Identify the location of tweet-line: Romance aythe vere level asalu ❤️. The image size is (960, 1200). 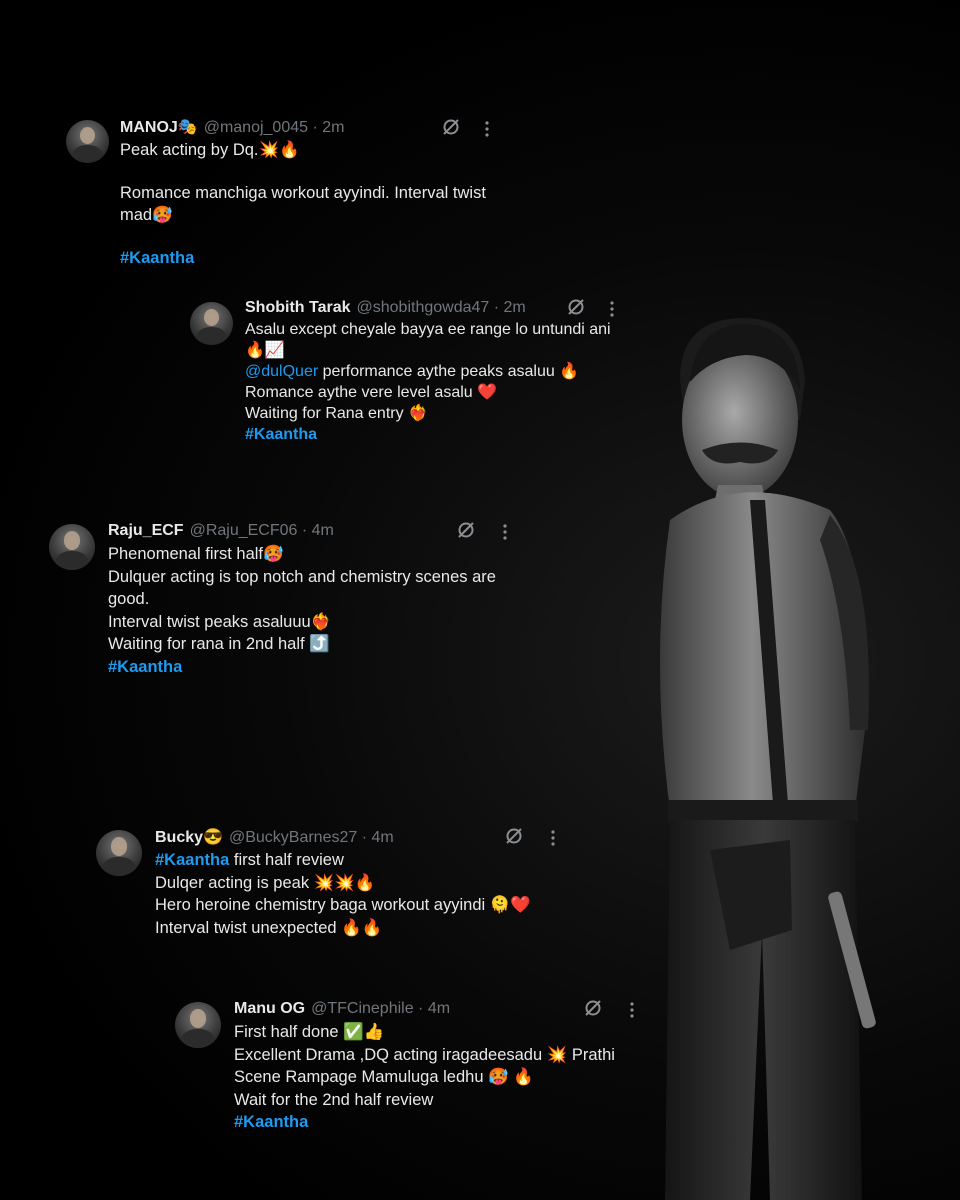
(371, 392).